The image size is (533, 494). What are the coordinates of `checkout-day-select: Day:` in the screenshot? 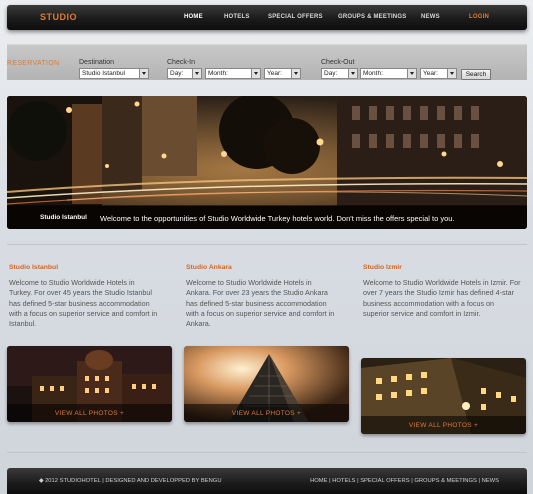 It's located at (339, 73).